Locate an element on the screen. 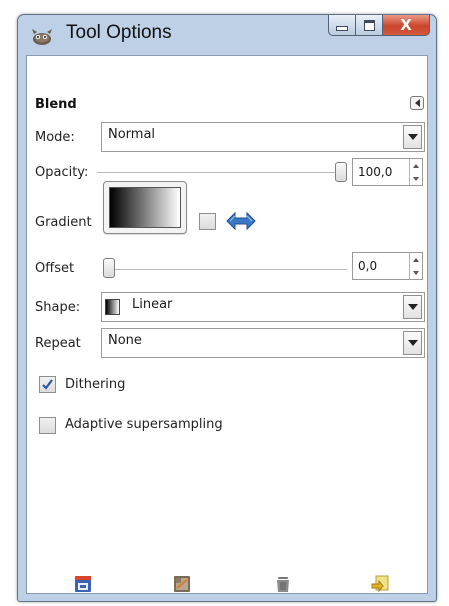 The width and height of the screenshot is (449, 606). close-button: X is located at coordinates (406, 25).